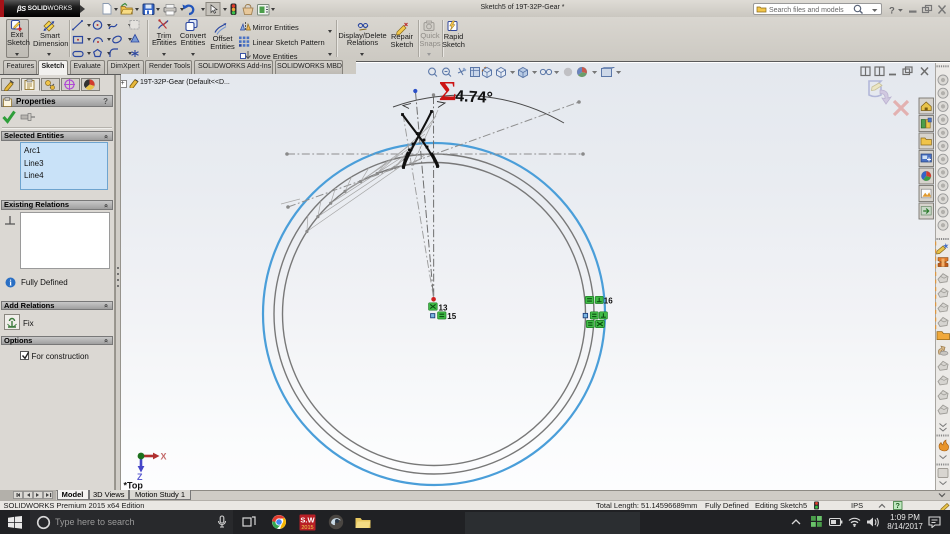 The width and height of the screenshot is (950, 534). Describe the element at coordinates (474, 97) in the screenshot. I see `svg-text: 4.74°` at that location.